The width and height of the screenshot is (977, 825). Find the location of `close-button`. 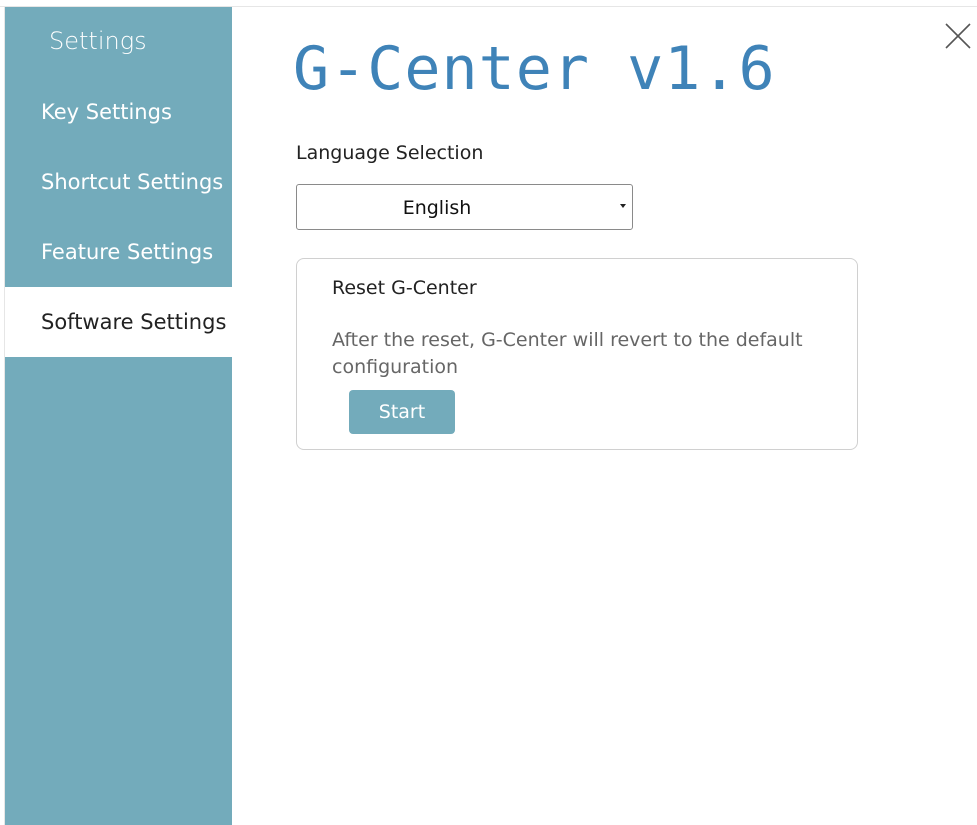

close-button is located at coordinates (958, 36).